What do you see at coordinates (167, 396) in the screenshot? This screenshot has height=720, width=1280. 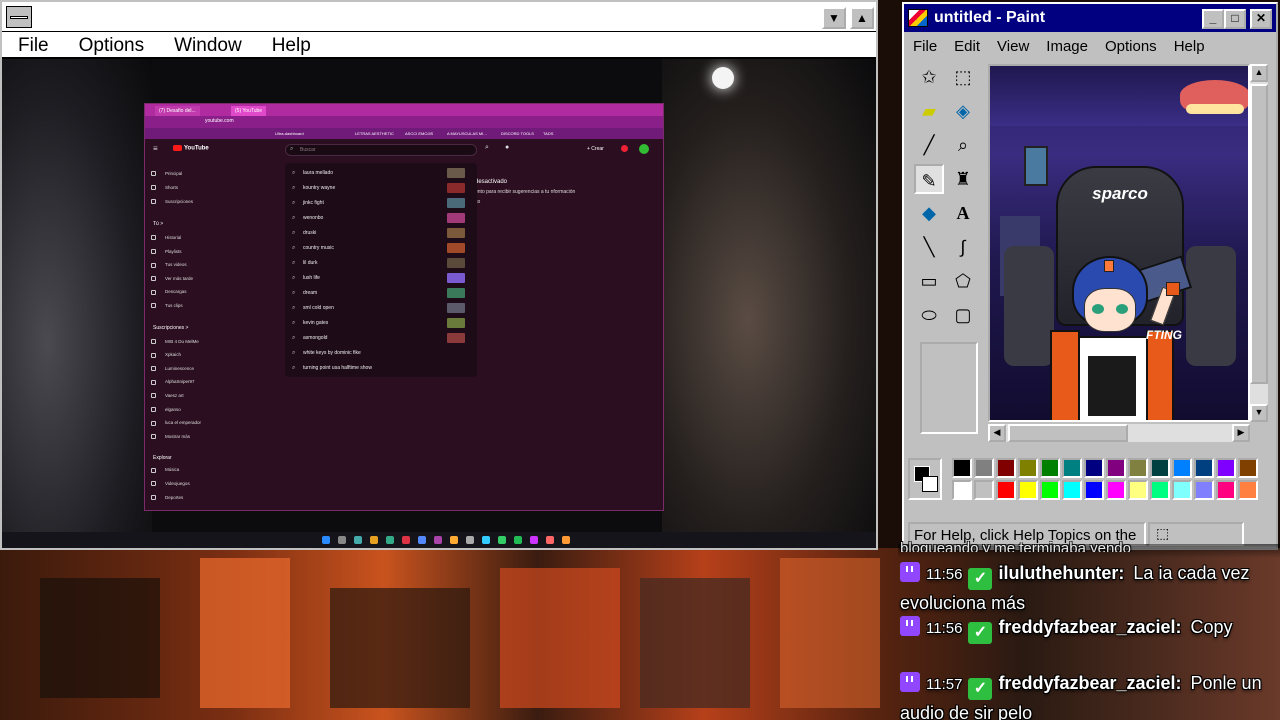 I see `sidebar-item: Vaesz art` at bounding box center [167, 396].